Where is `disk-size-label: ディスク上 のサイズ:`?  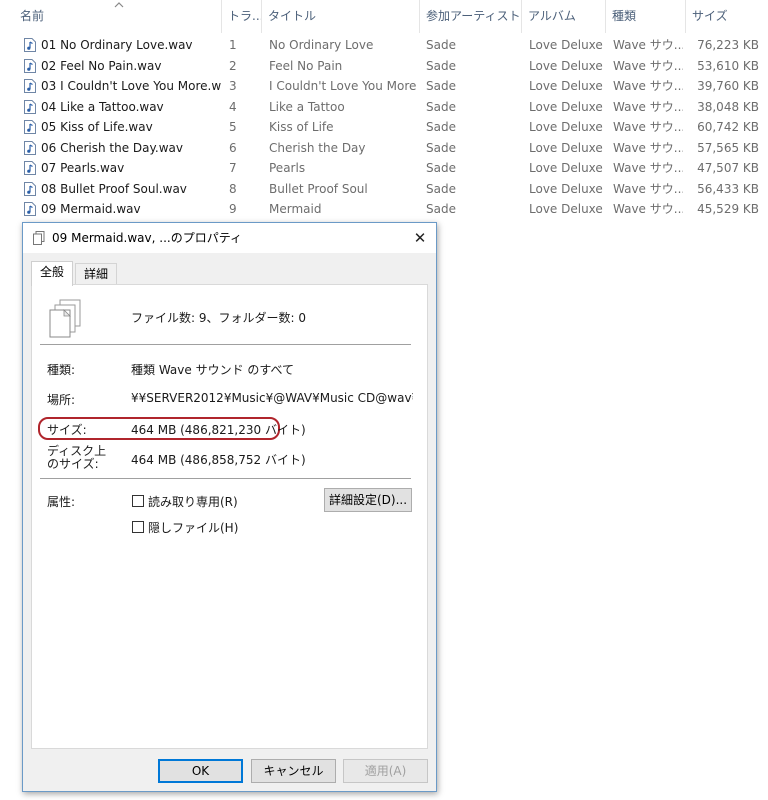 disk-size-label: ディスク上 のサイズ: is located at coordinates (76, 458).